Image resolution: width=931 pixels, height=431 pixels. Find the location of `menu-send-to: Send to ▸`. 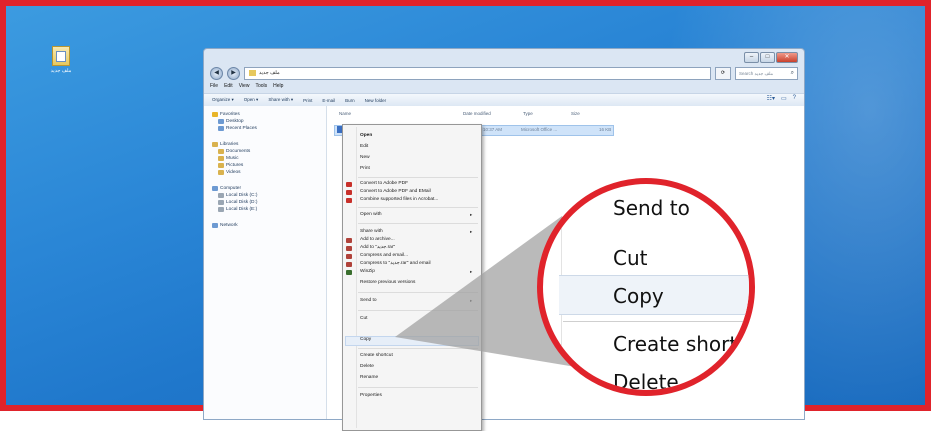

menu-send-to: Send to ▸ is located at coordinates (416, 300).